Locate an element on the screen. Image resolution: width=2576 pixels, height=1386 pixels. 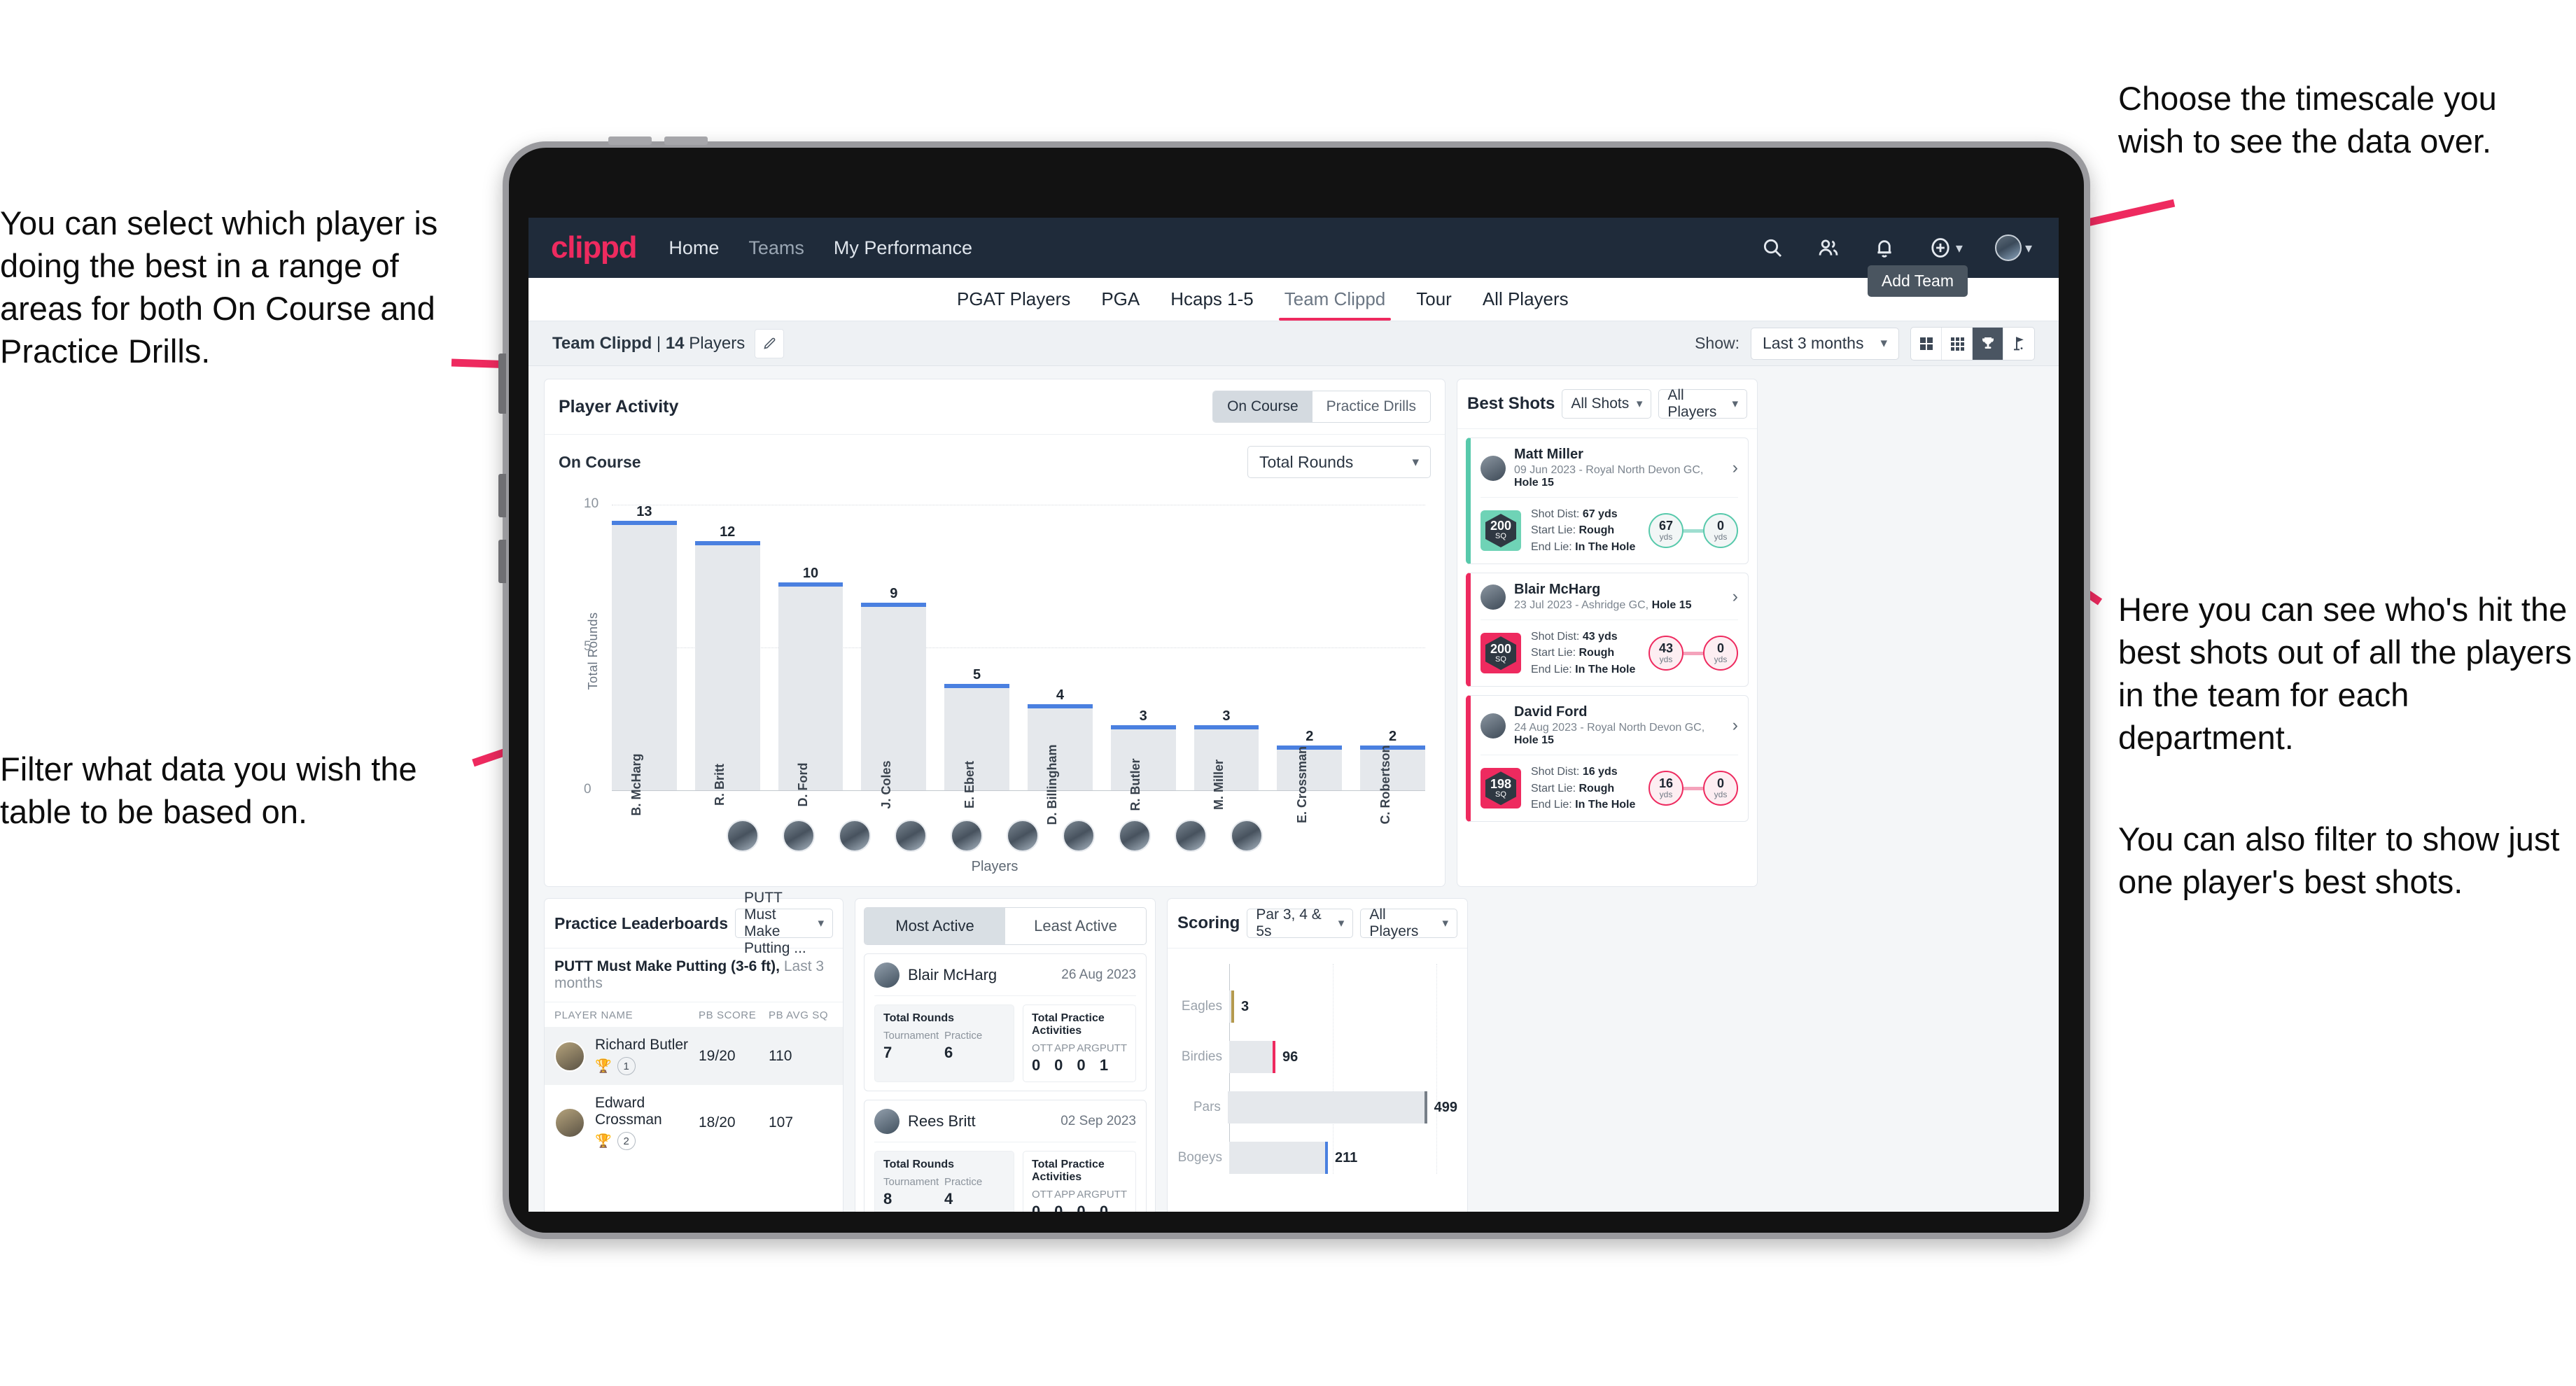
hexagon-badge: 198 SQ is located at coordinates (1500, 788).